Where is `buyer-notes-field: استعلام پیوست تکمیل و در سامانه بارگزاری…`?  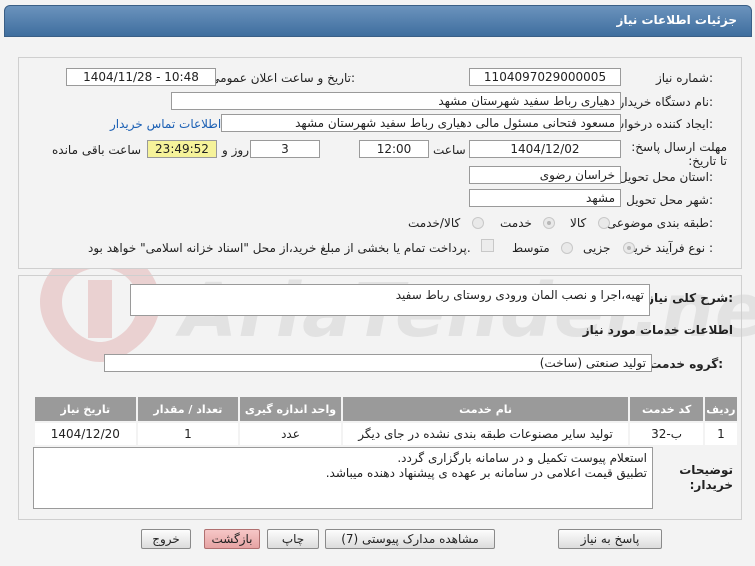 buyer-notes-field: استعلام پیوست تکمیل و در سامانه بارگزاری… is located at coordinates (343, 478).